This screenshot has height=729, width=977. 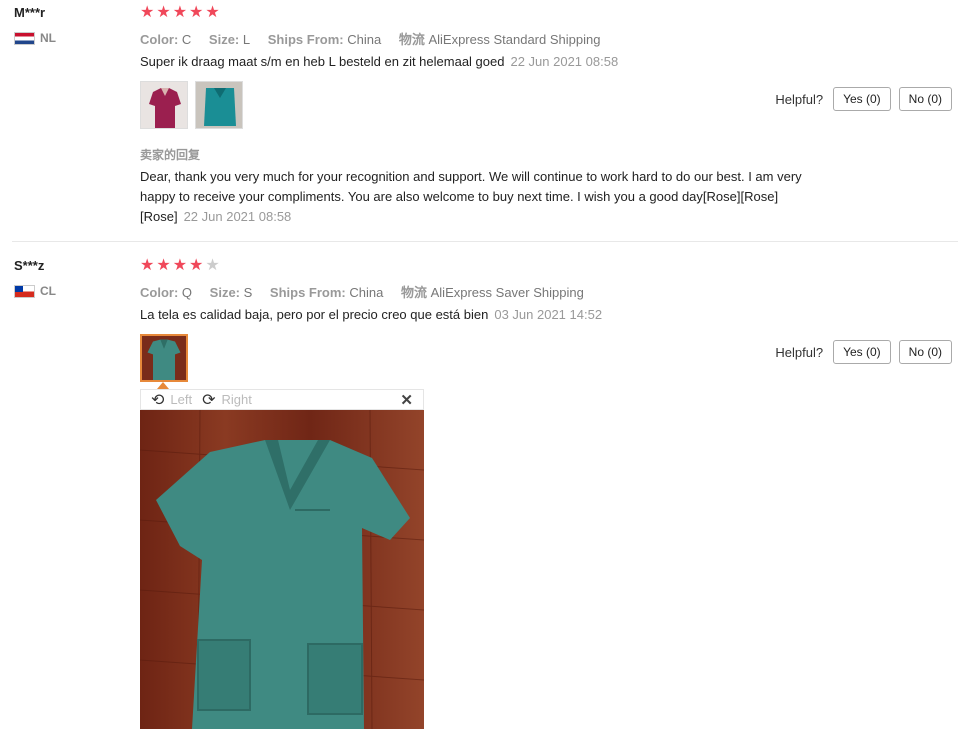 I want to click on review-date: 22 Jun 2021 08:58, so click(x=564, y=61).